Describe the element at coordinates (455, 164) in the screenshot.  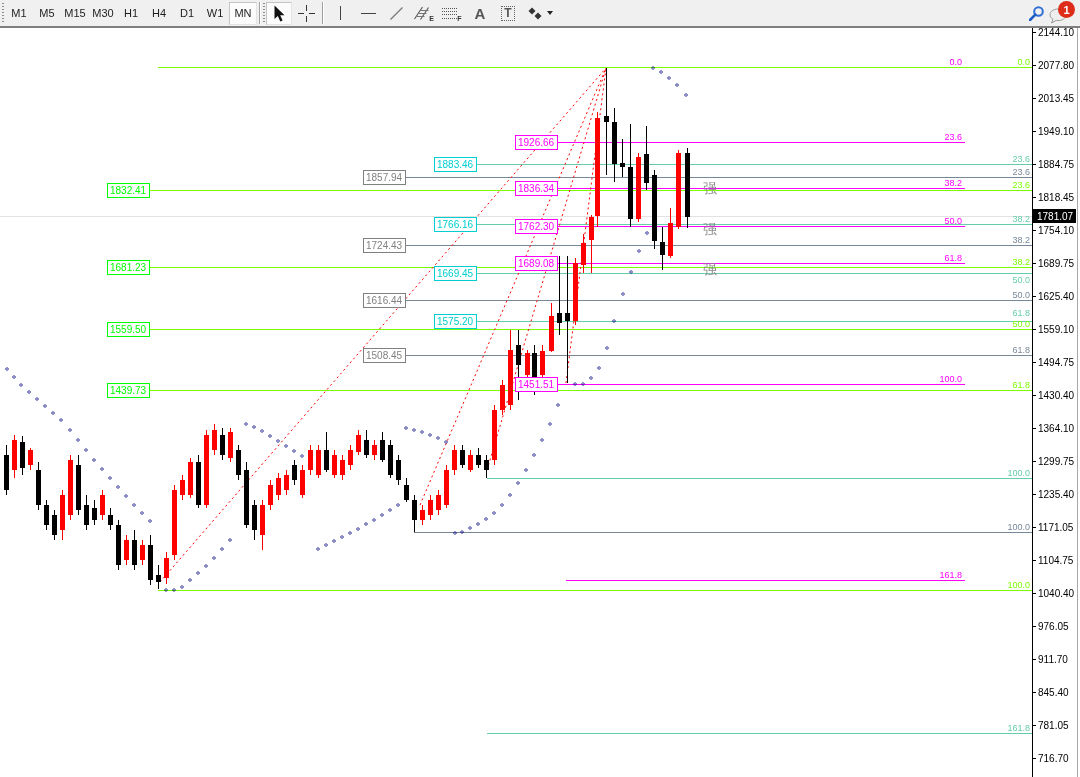
I see `price-label: 1883.46` at that location.